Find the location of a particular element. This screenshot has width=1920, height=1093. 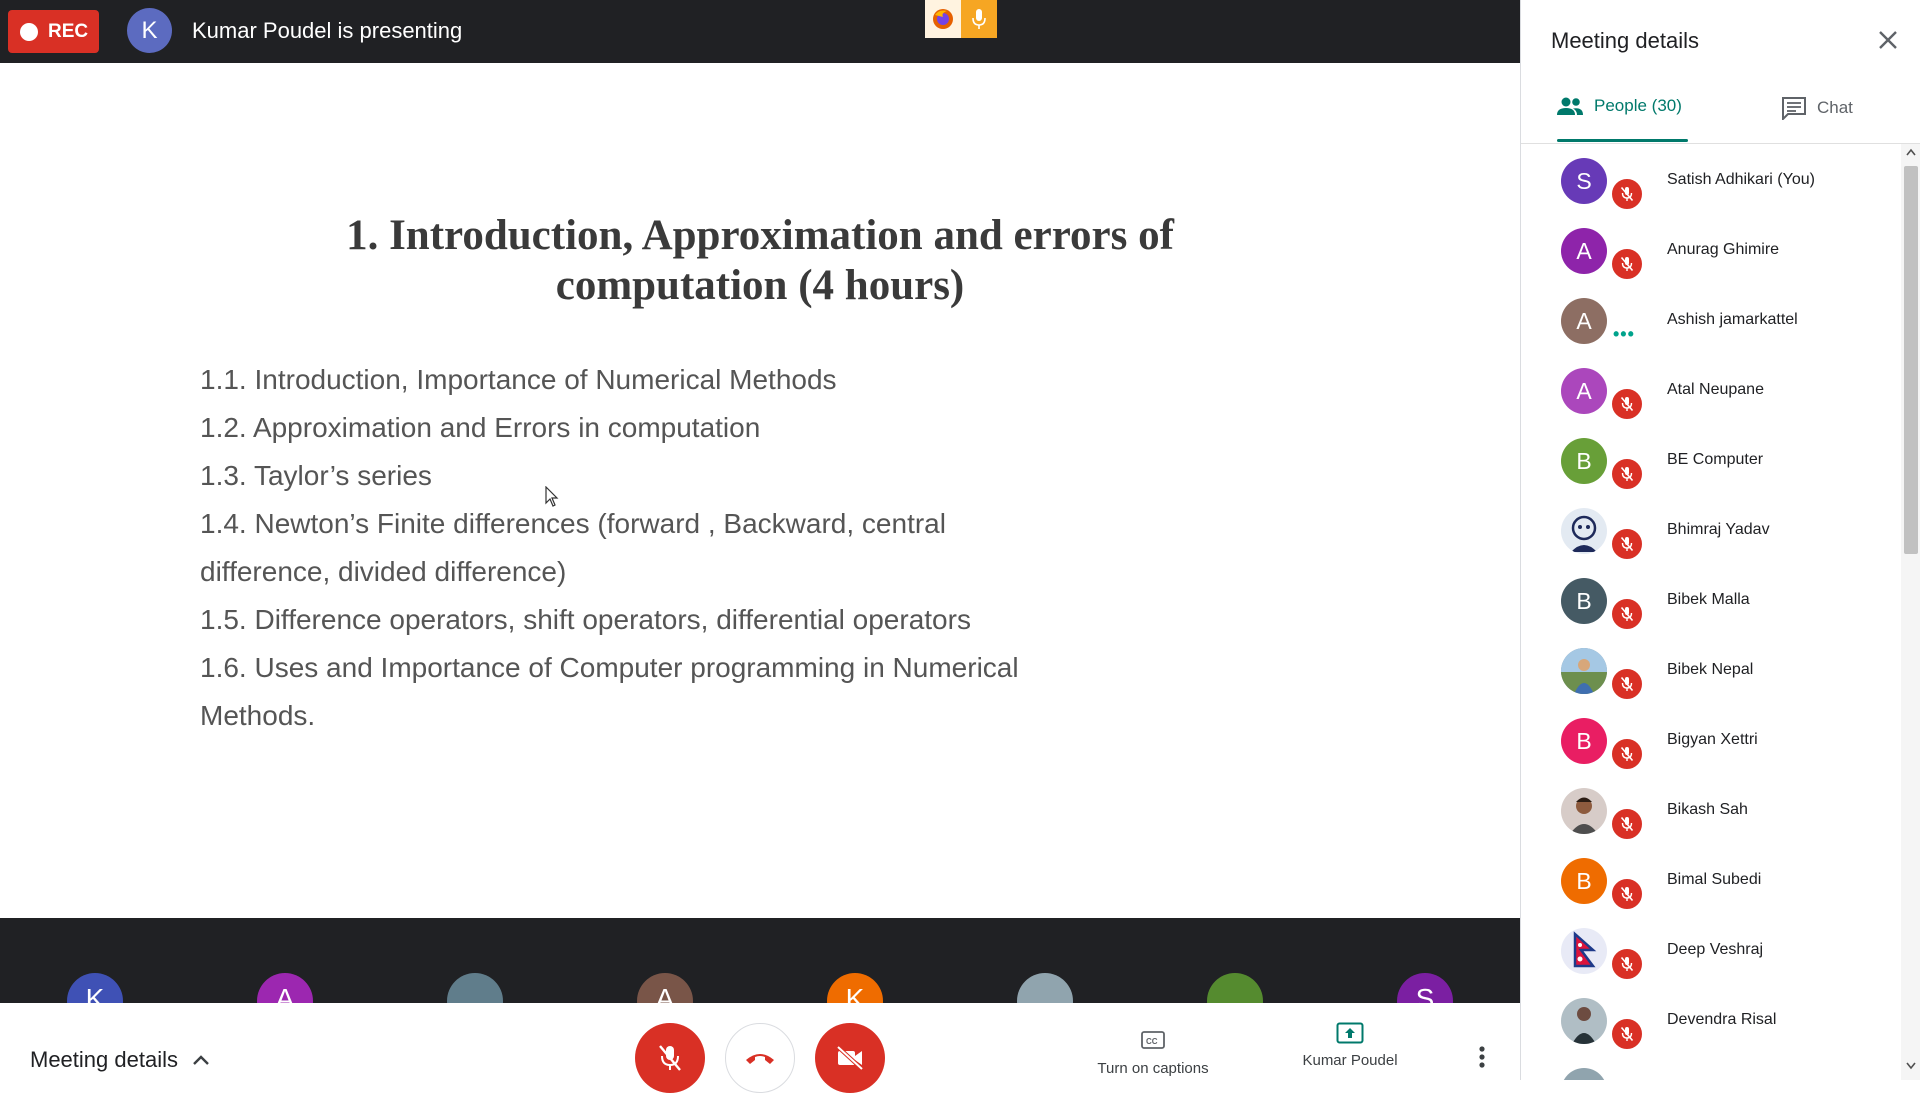

participant-row: Bibek Nepal is located at coordinates (1711, 669).